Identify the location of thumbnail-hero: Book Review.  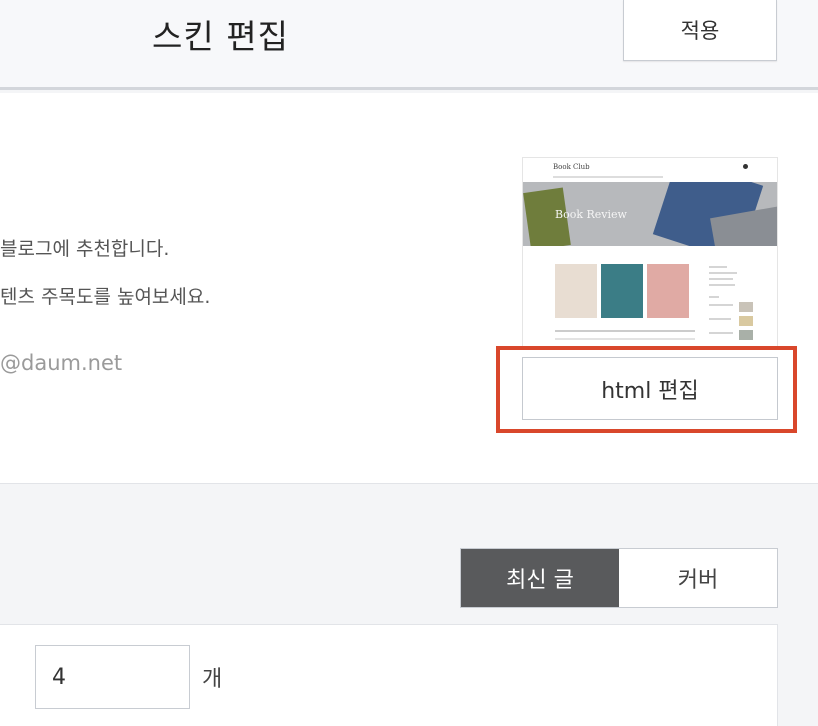
(650, 214).